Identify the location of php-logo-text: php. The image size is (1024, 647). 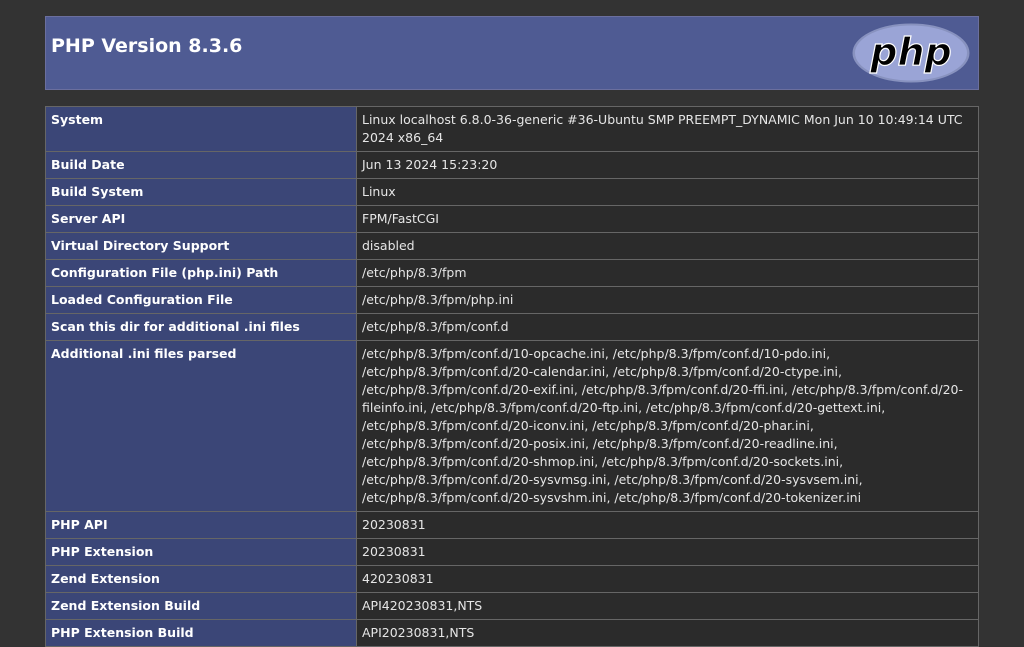
(910, 52).